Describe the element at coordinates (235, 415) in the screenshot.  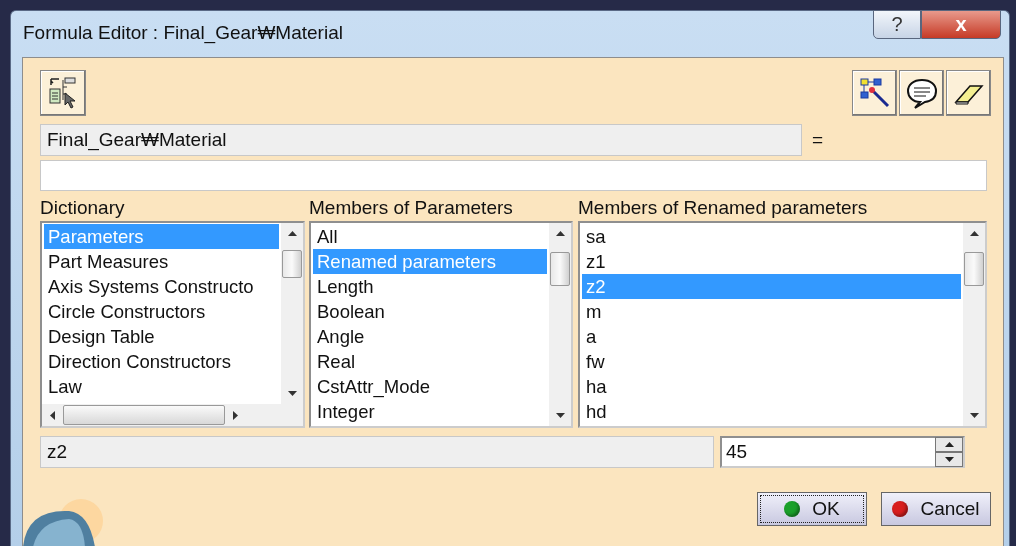
I see `scroll-right-icon` at that location.